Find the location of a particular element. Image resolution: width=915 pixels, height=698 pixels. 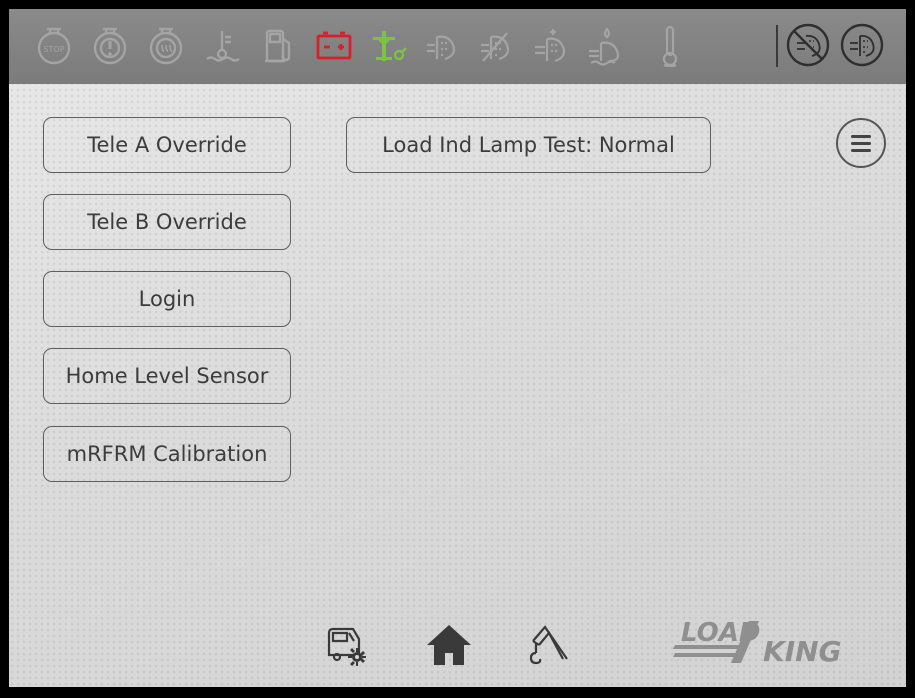

logo-text-load: LOAD is located at coordinates (720, 633).